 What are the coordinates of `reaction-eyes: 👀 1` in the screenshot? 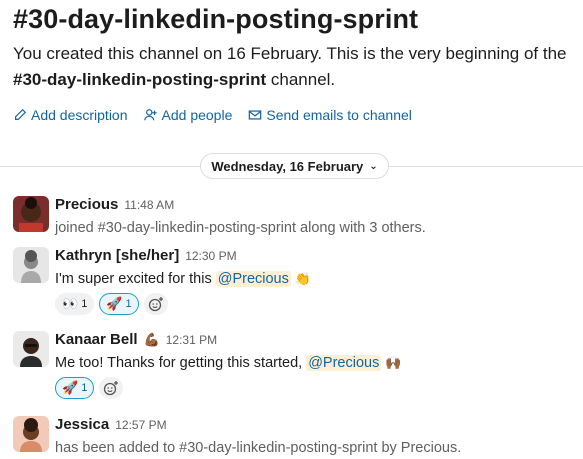 It's located at (75, 304).